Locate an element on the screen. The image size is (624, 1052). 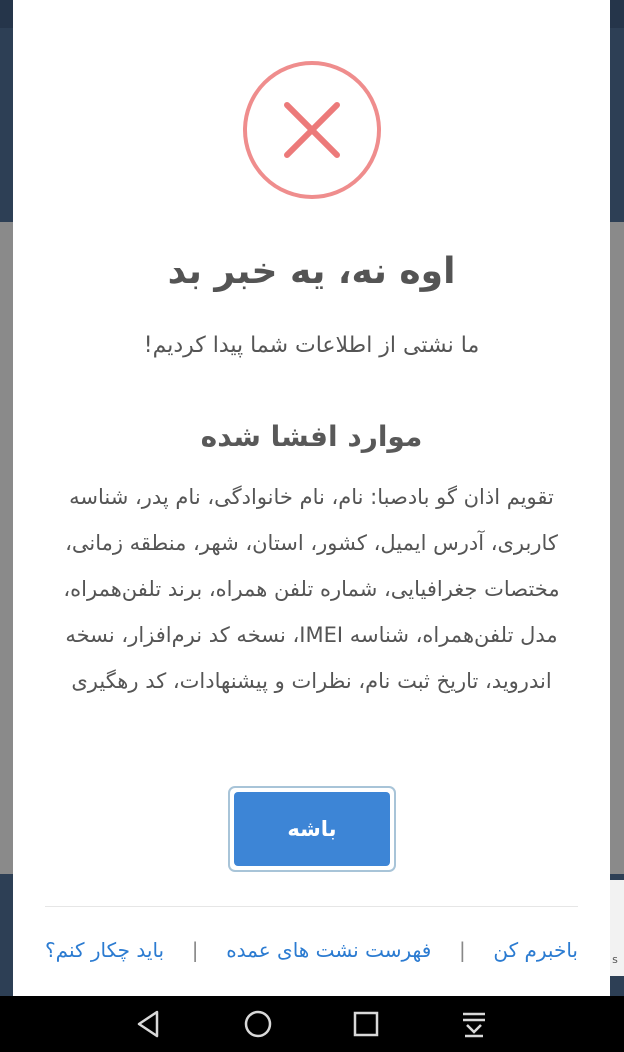
recents-icon is located at coordinates (366, 1024).